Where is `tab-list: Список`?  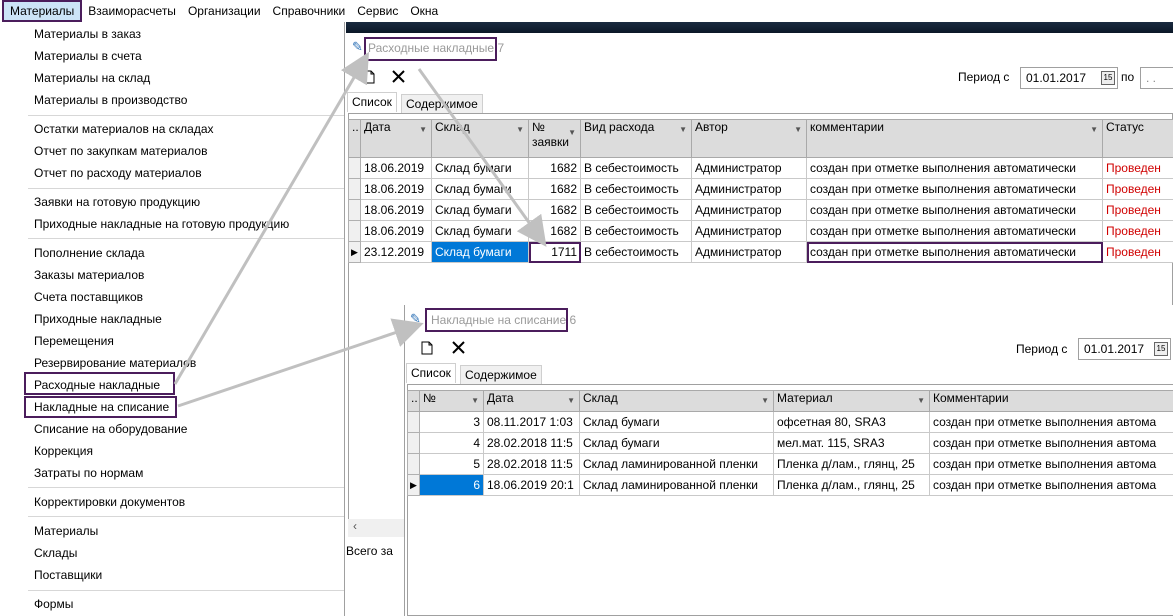 tab-list: Список is located at coordinates (431, 373).